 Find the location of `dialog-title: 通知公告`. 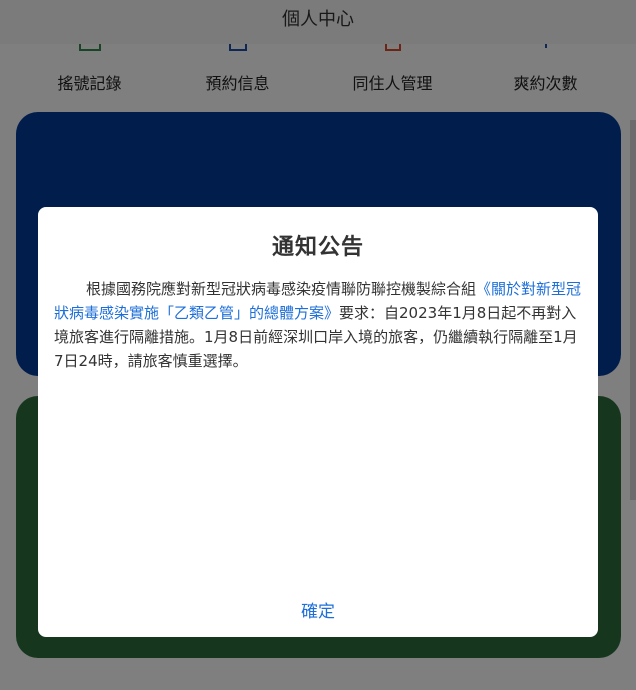

dialog-title: 通知公告 is located at coordinates (317, 247).